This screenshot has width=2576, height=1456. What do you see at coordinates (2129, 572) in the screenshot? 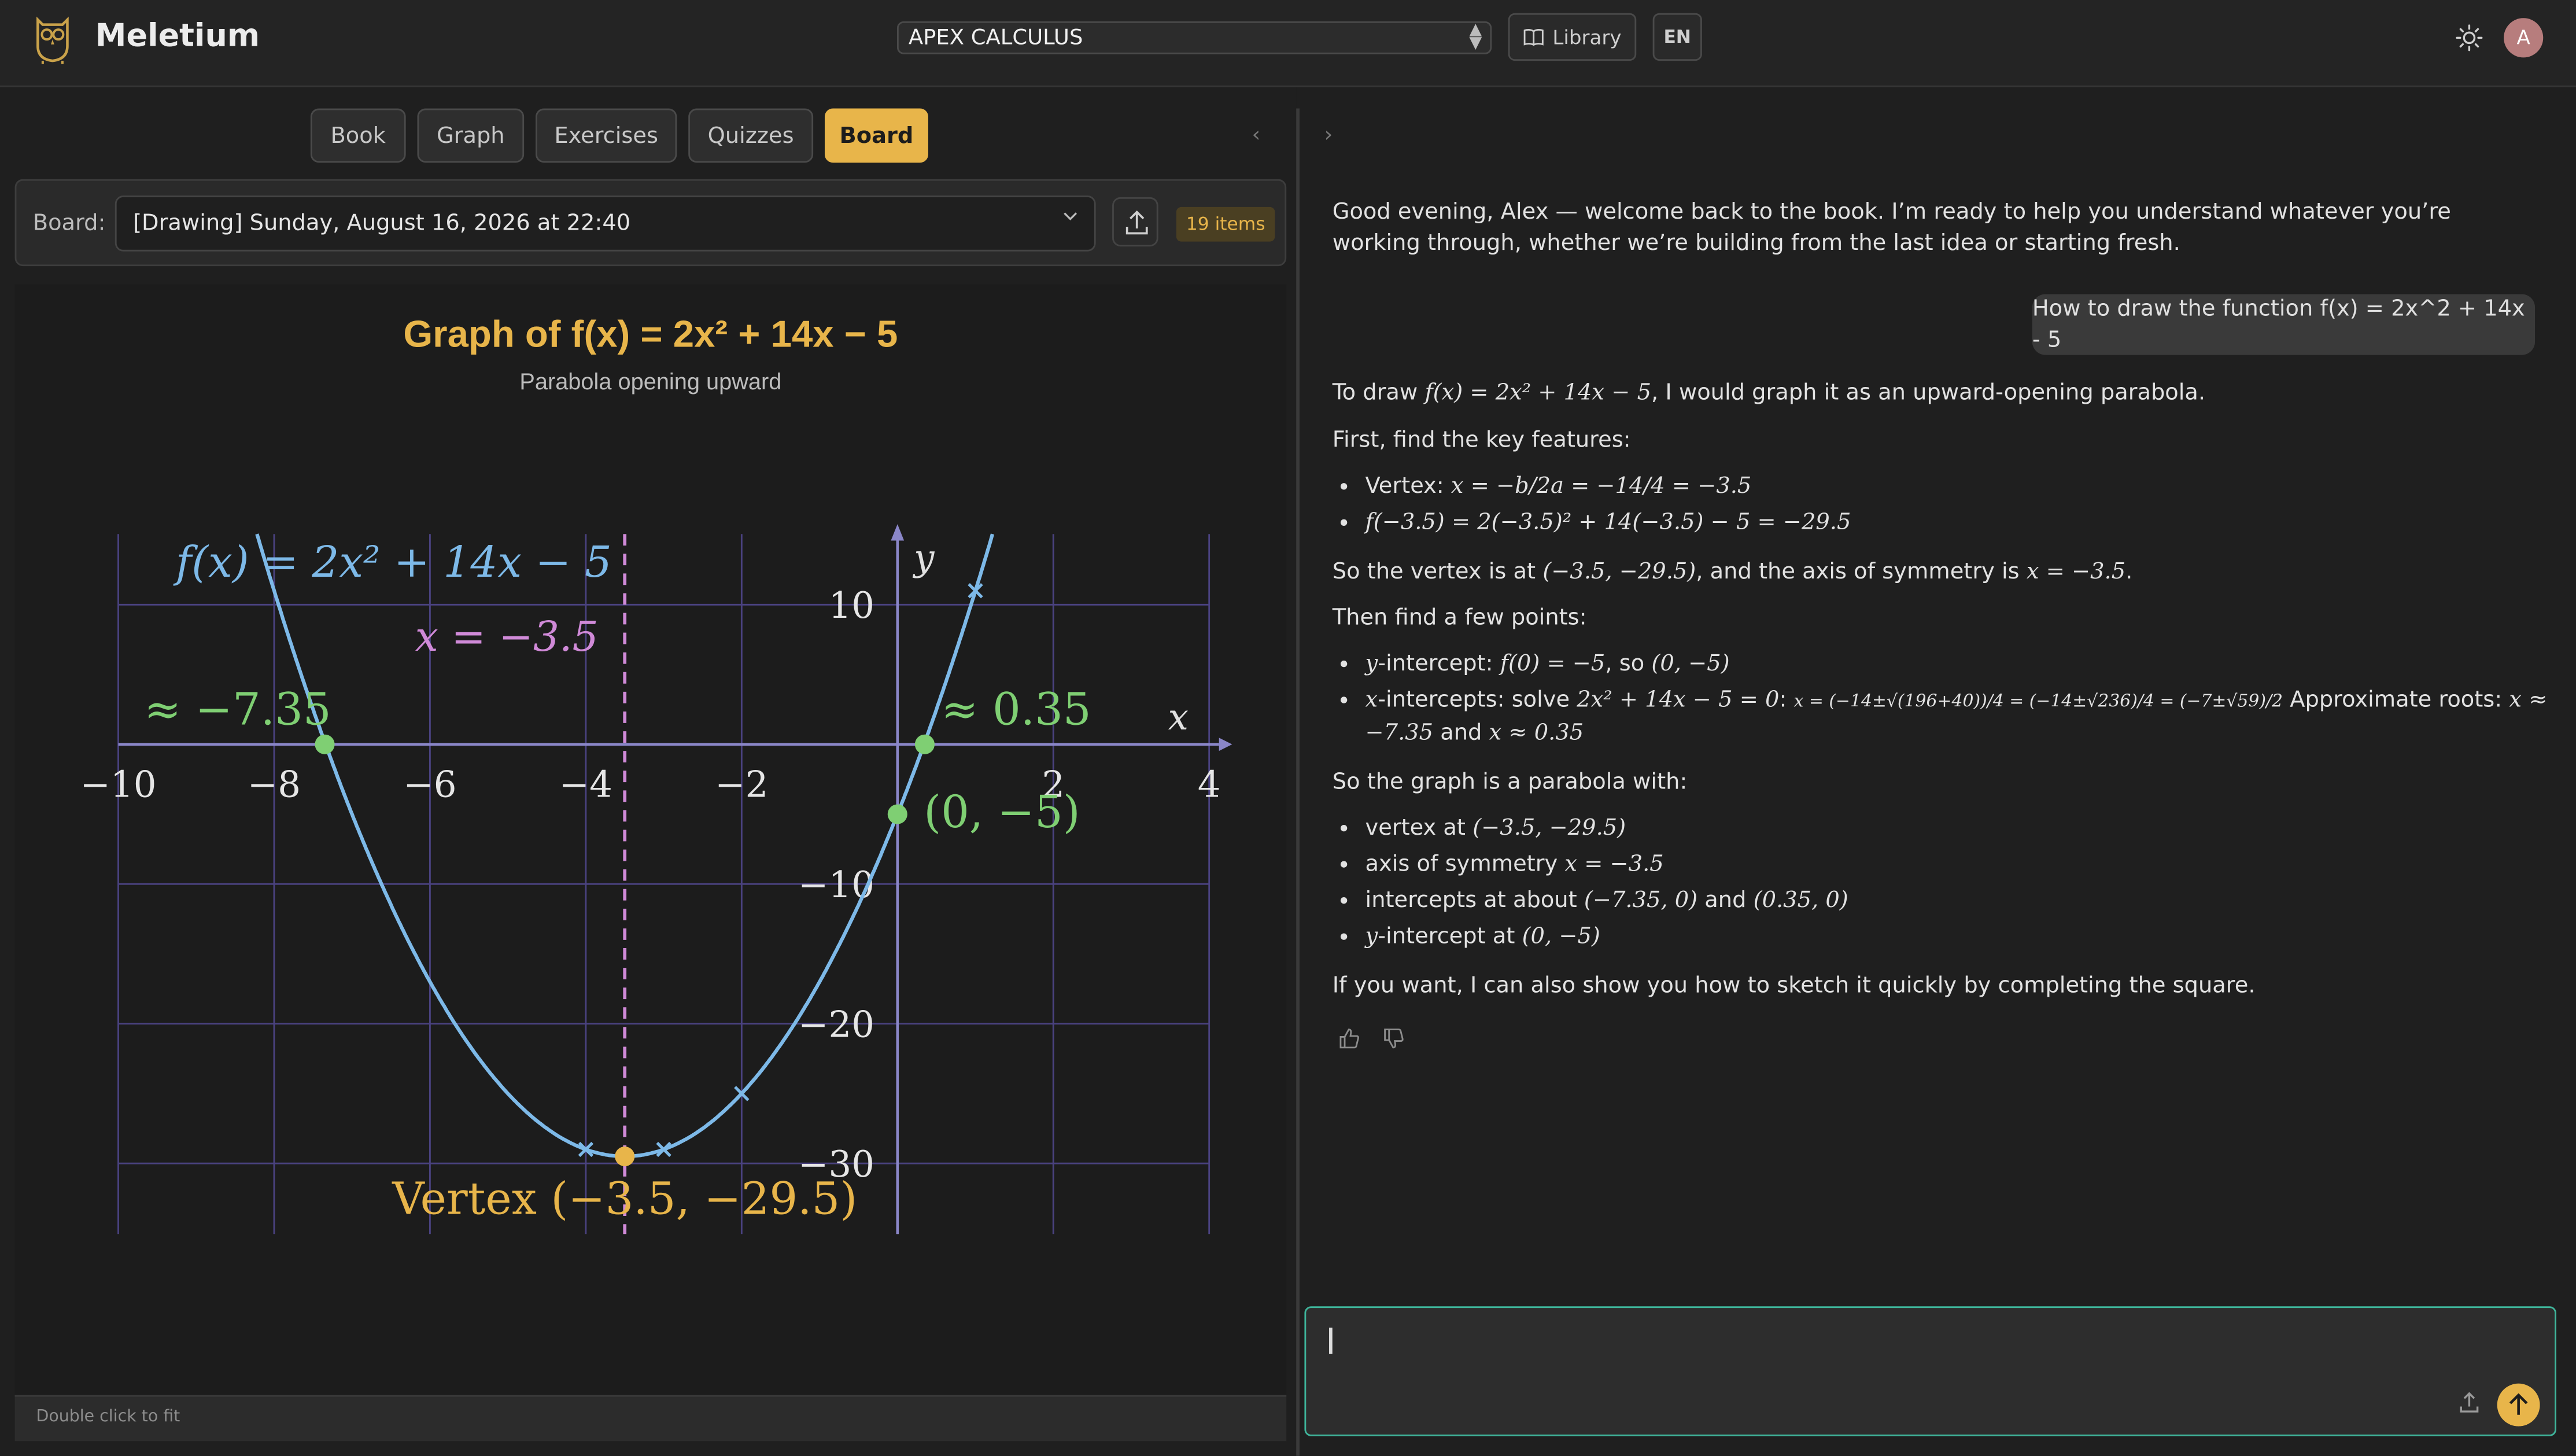
I see `answer-text: .` at bounding box center [2129, 572].